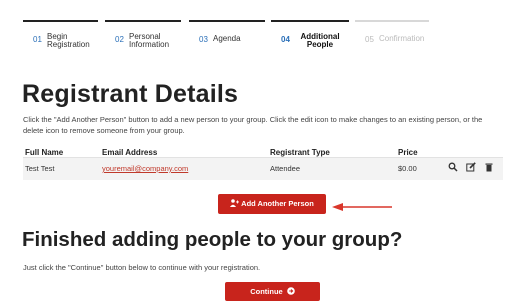 The image size is (523, 301). I want to click on column-header-price: Price, so click(408, 152).